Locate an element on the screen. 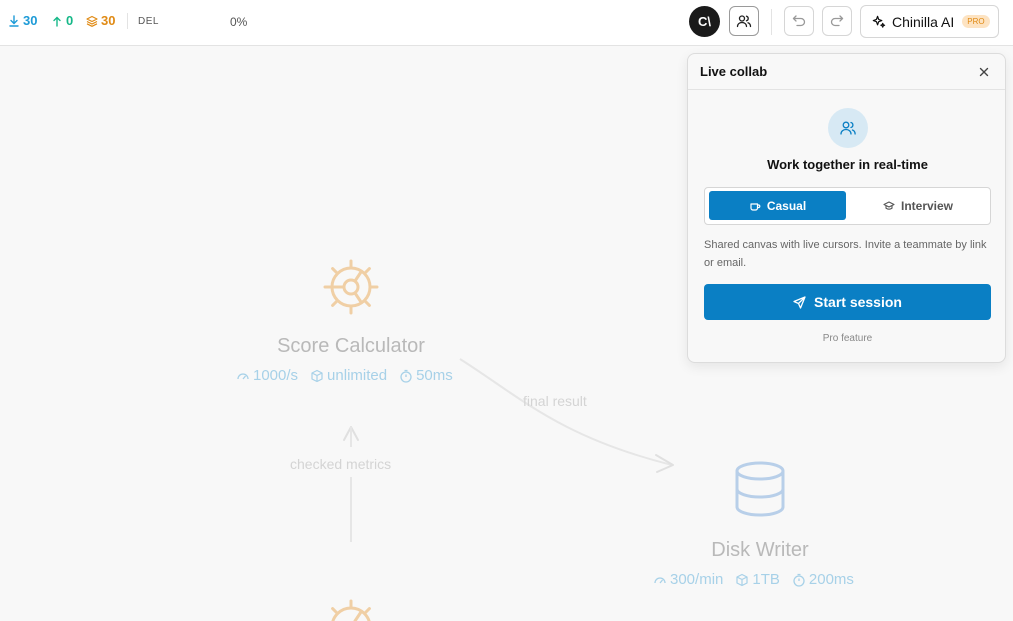 The width and height of the screenshot is (1013, 621). redo-icon is located at coordinates (837, 21).